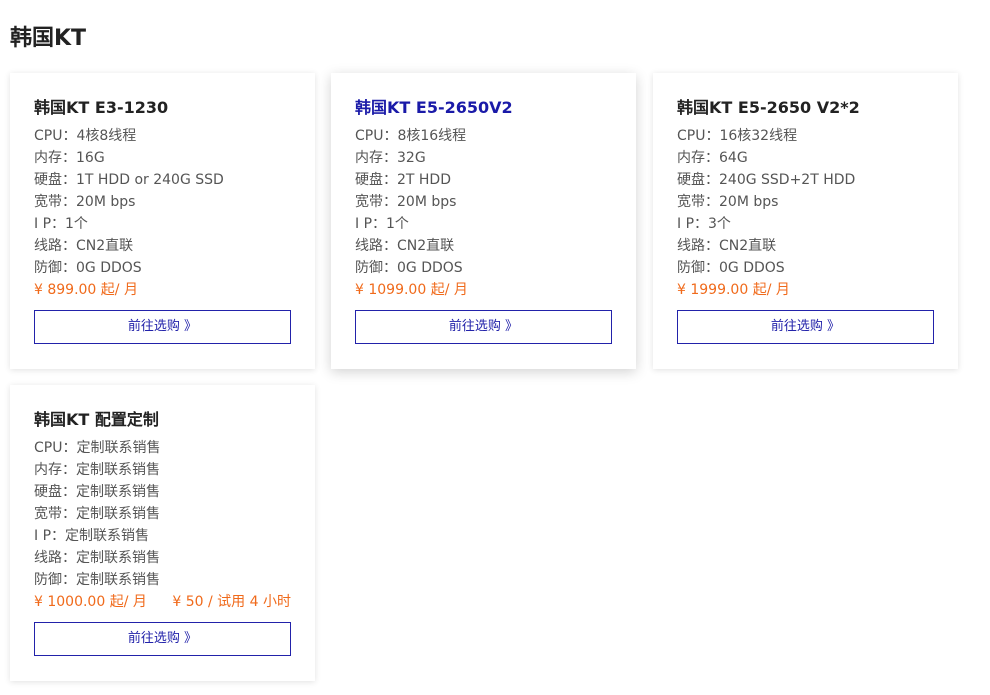 This screenshot has height=695, width=990. I want to click on spec-memory: 内存：32G, so click(390, 158).